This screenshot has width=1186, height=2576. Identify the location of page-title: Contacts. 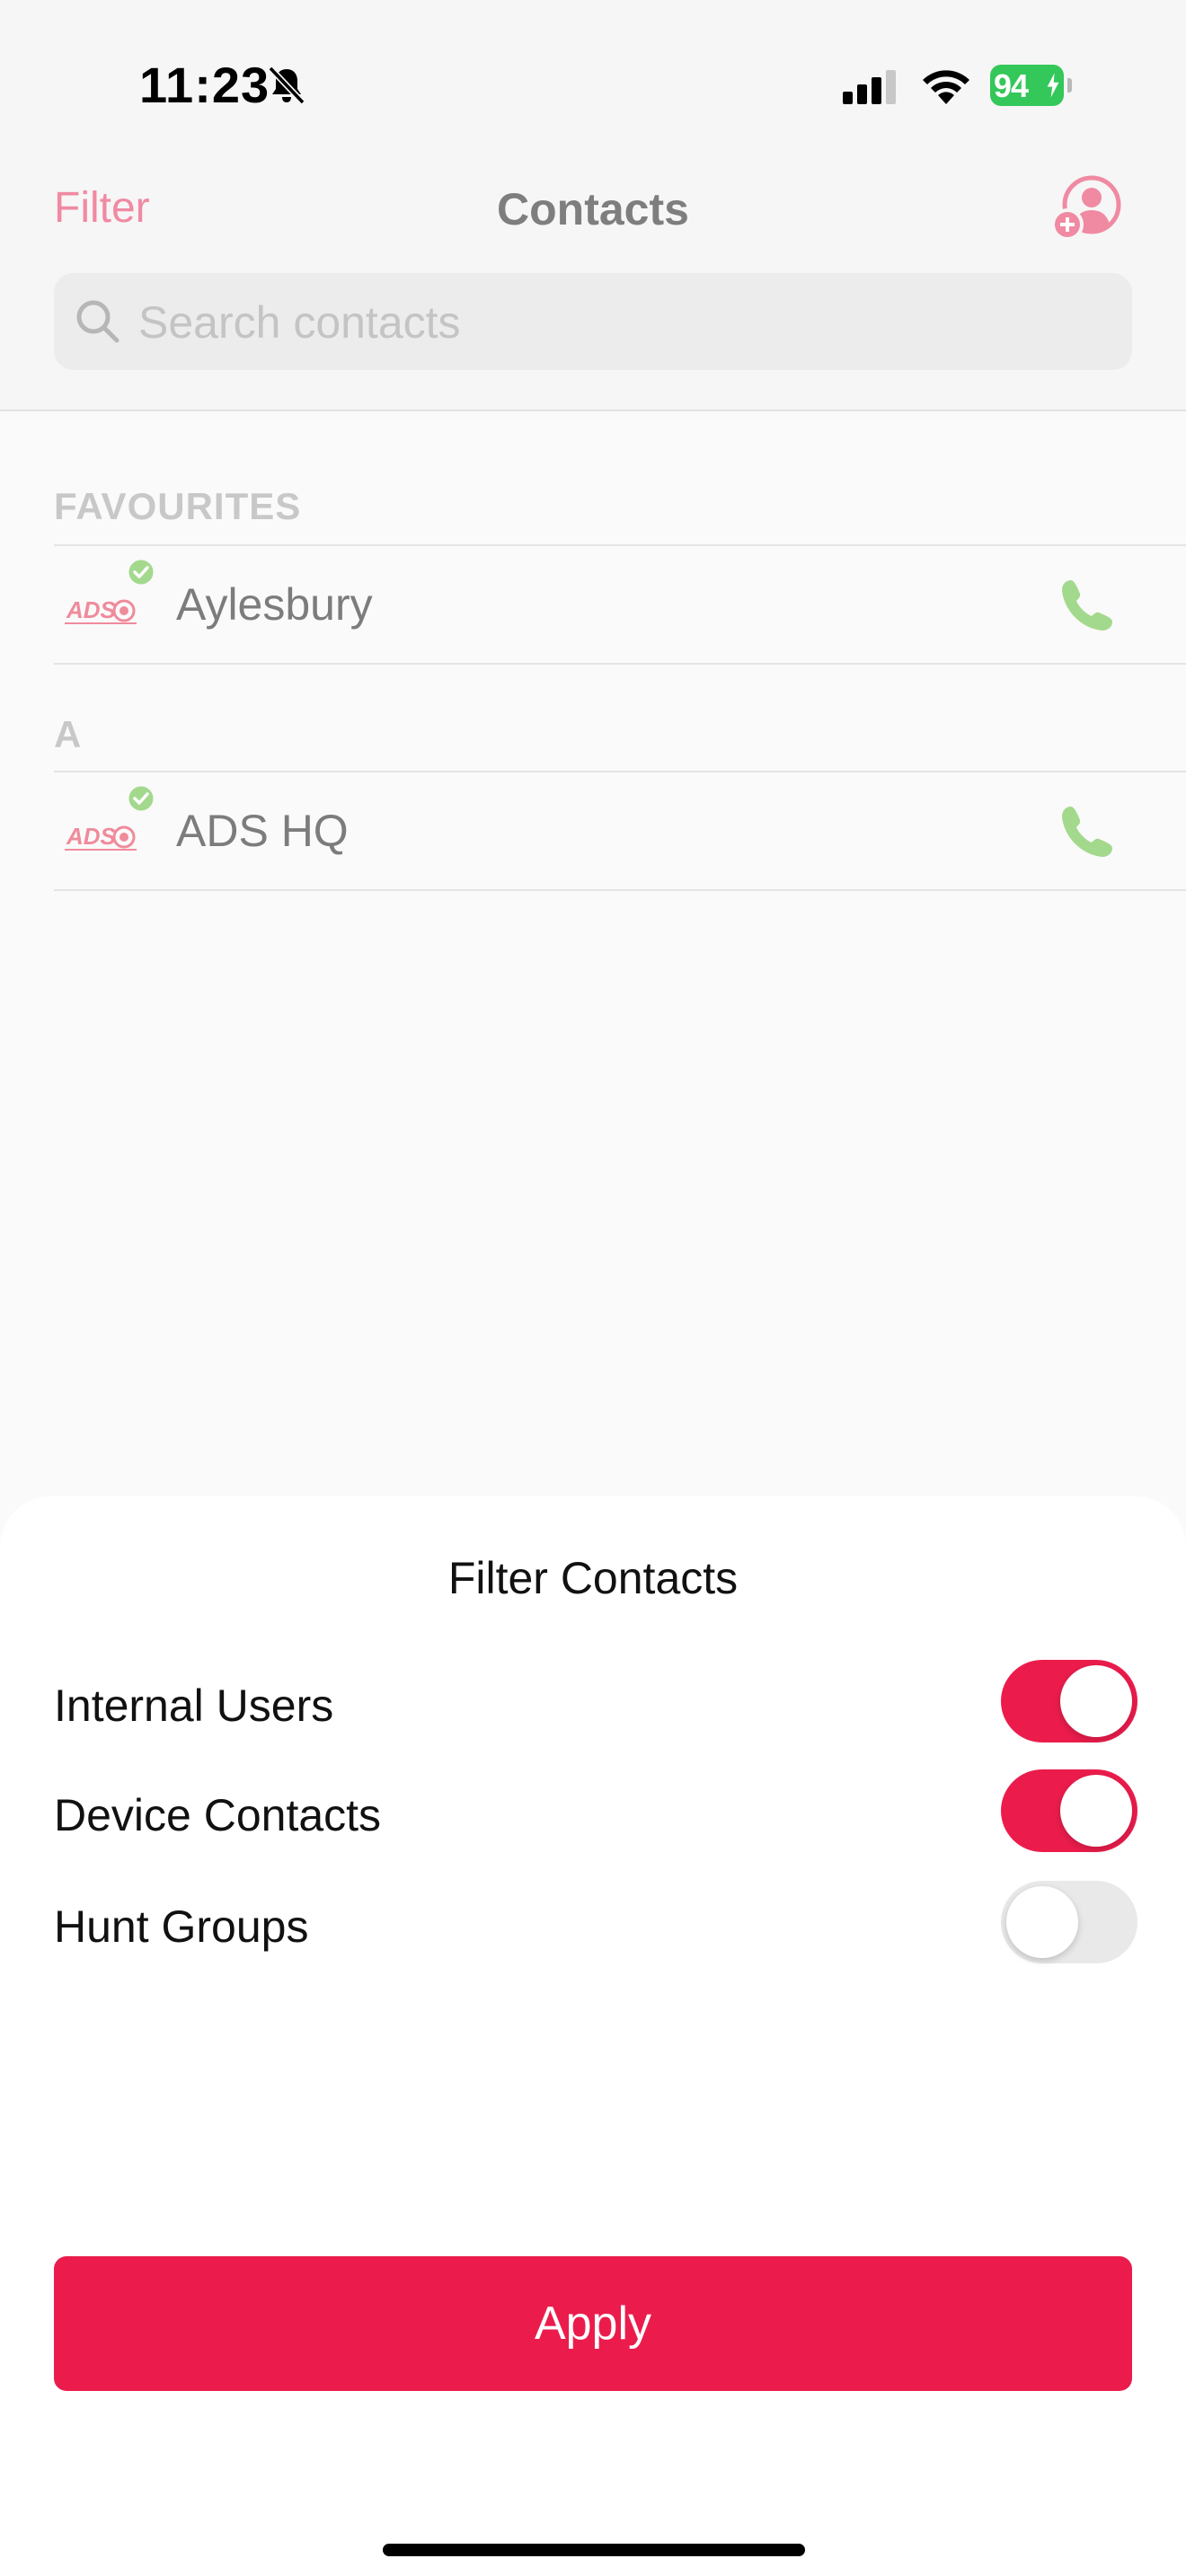
(593, 209).